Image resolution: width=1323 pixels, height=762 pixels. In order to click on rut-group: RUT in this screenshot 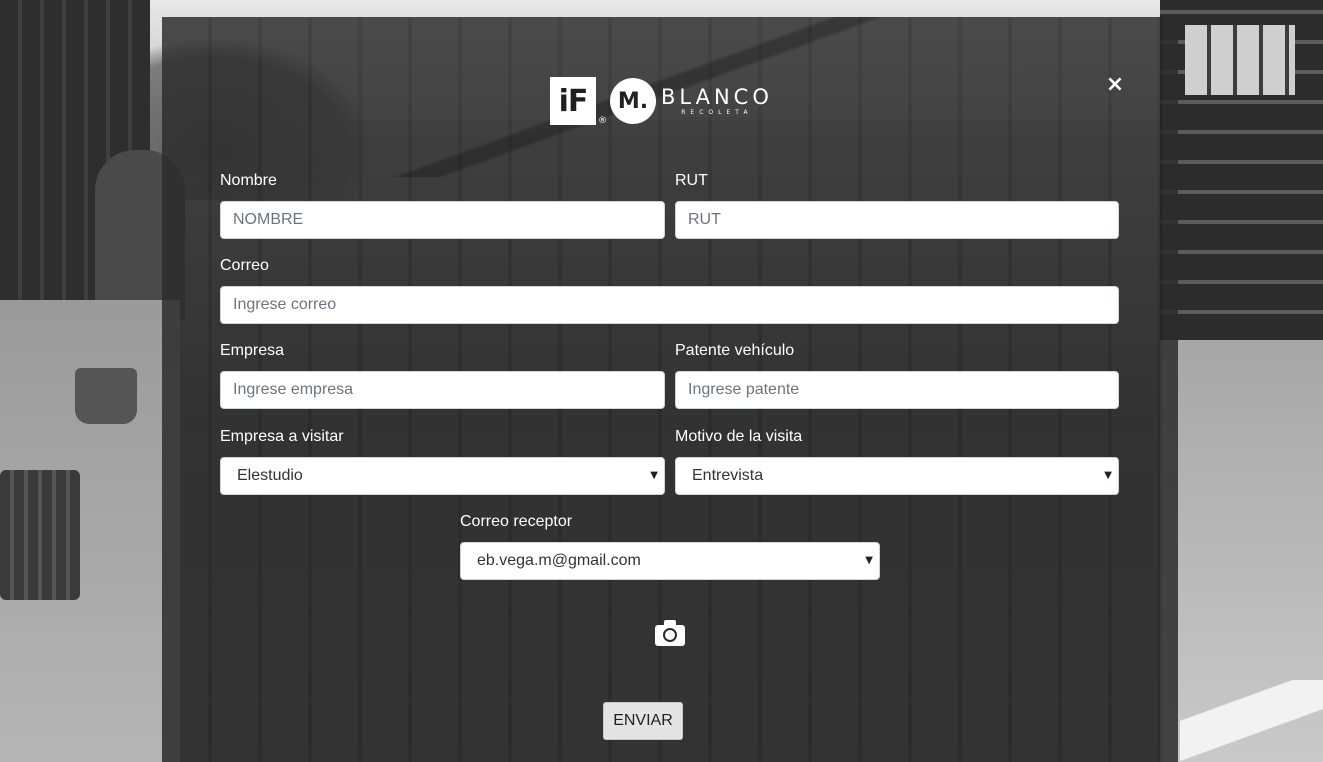, I will do `click(897, 205)`.